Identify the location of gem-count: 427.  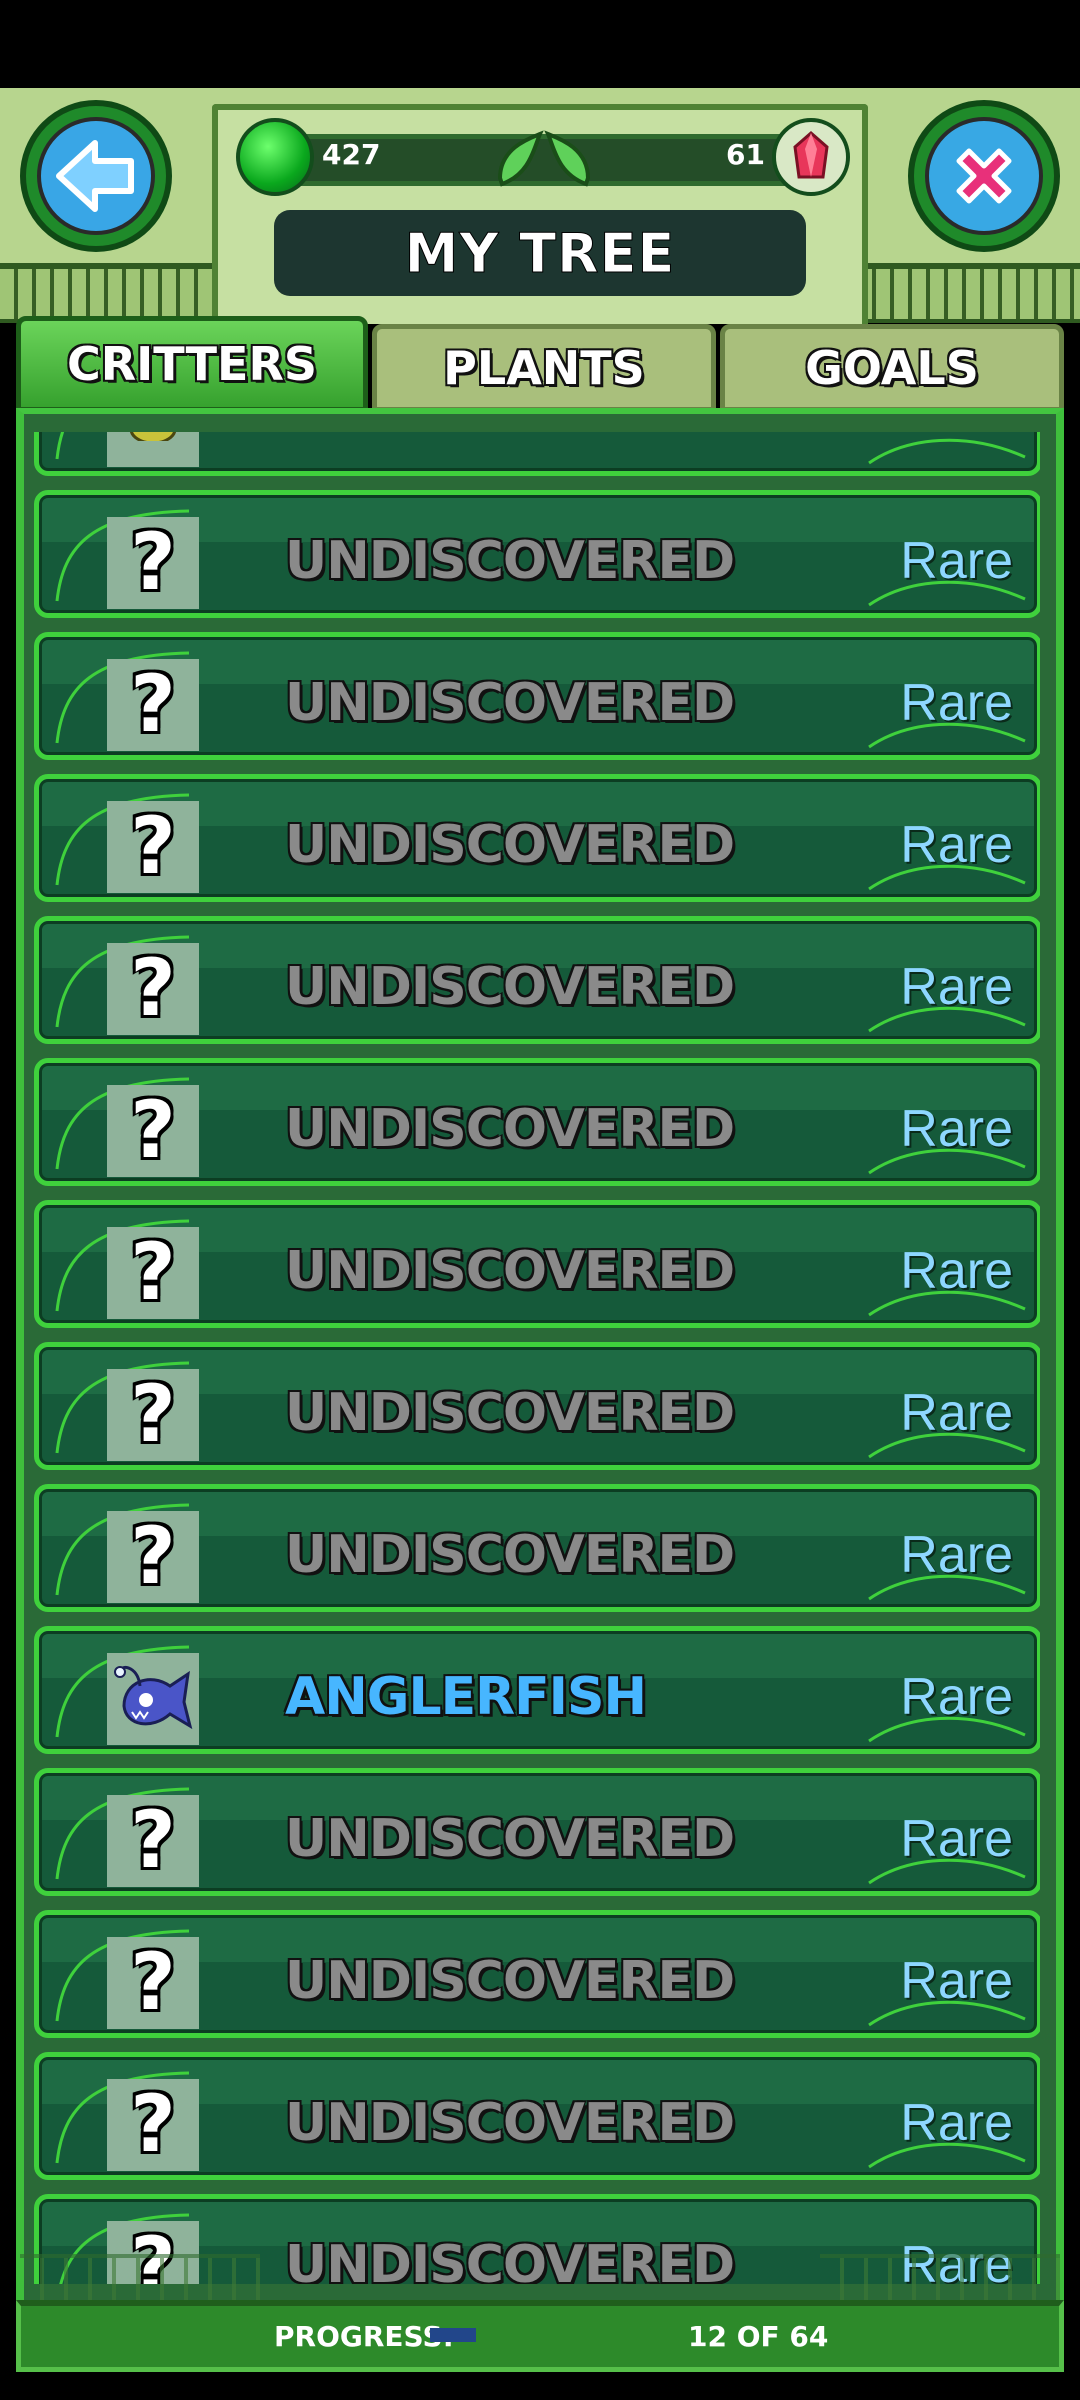
(351, 154).